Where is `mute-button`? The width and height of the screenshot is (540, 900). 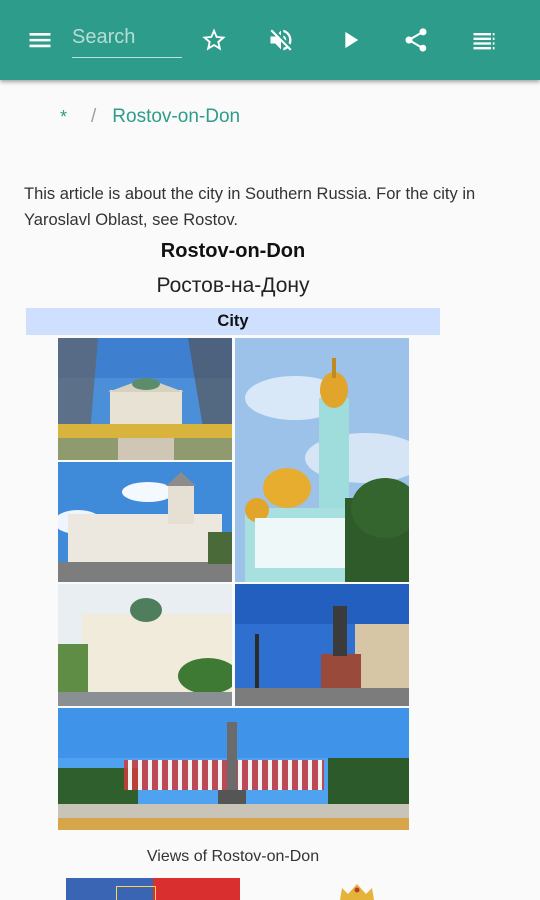
mute-button is located at coordinates (281, 40).